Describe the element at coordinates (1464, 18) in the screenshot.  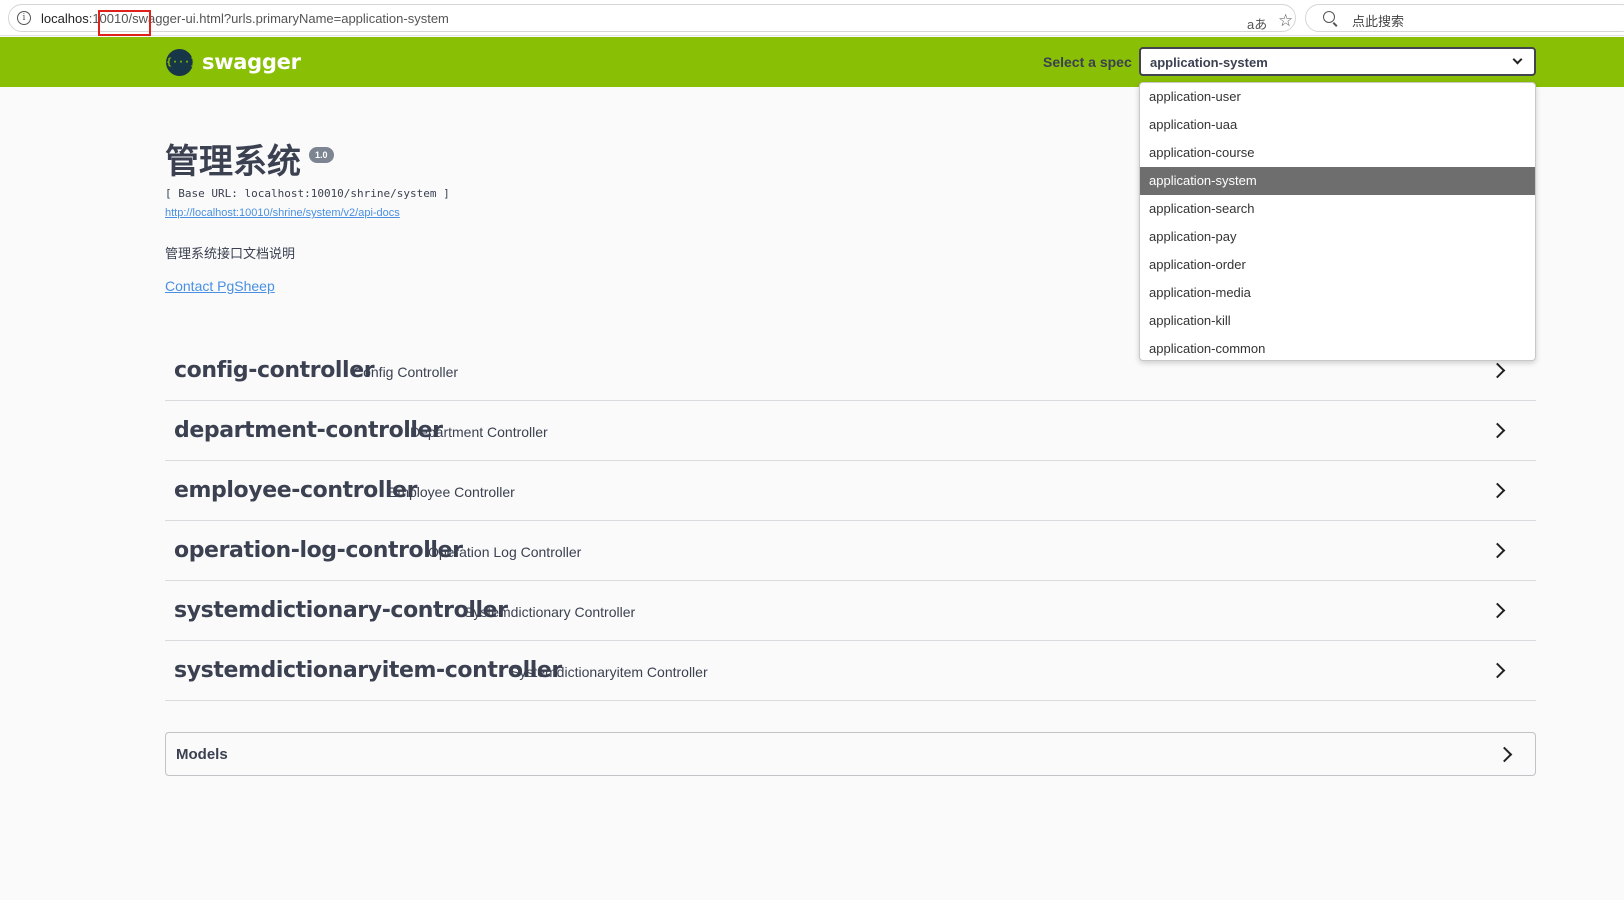
I see `browser-search-box: 点此搜索` at that location.